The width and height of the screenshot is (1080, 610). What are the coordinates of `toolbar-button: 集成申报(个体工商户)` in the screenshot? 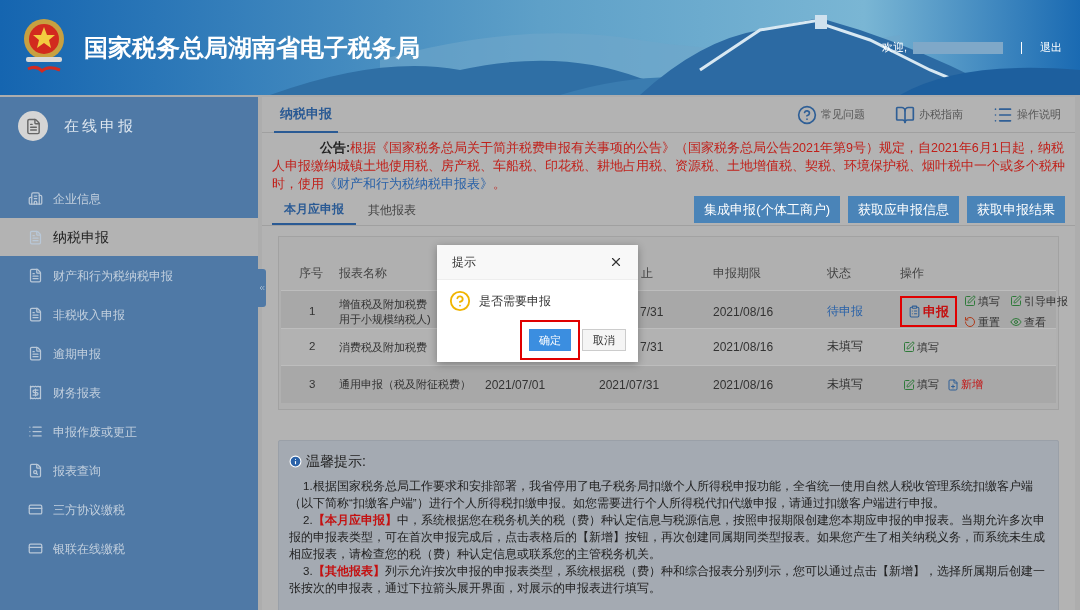 It's located at (767, 209).